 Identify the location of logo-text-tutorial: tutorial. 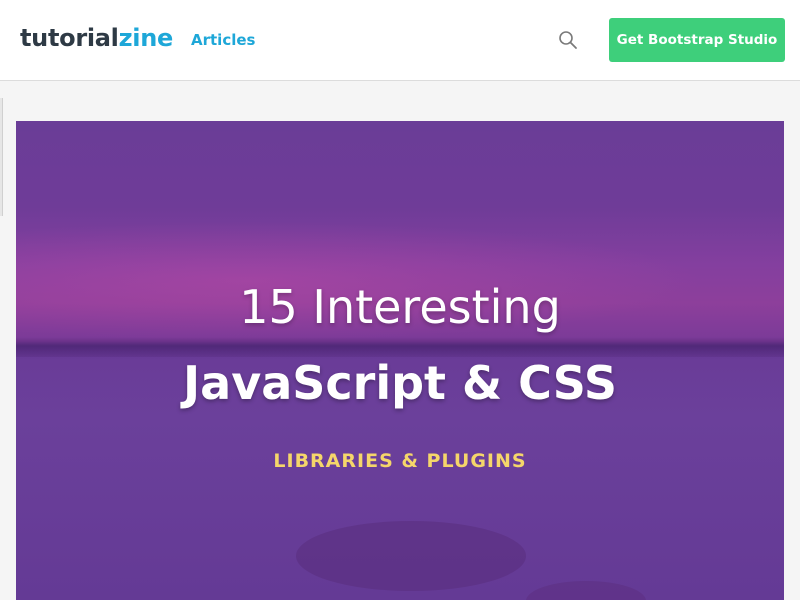
(69, 38).